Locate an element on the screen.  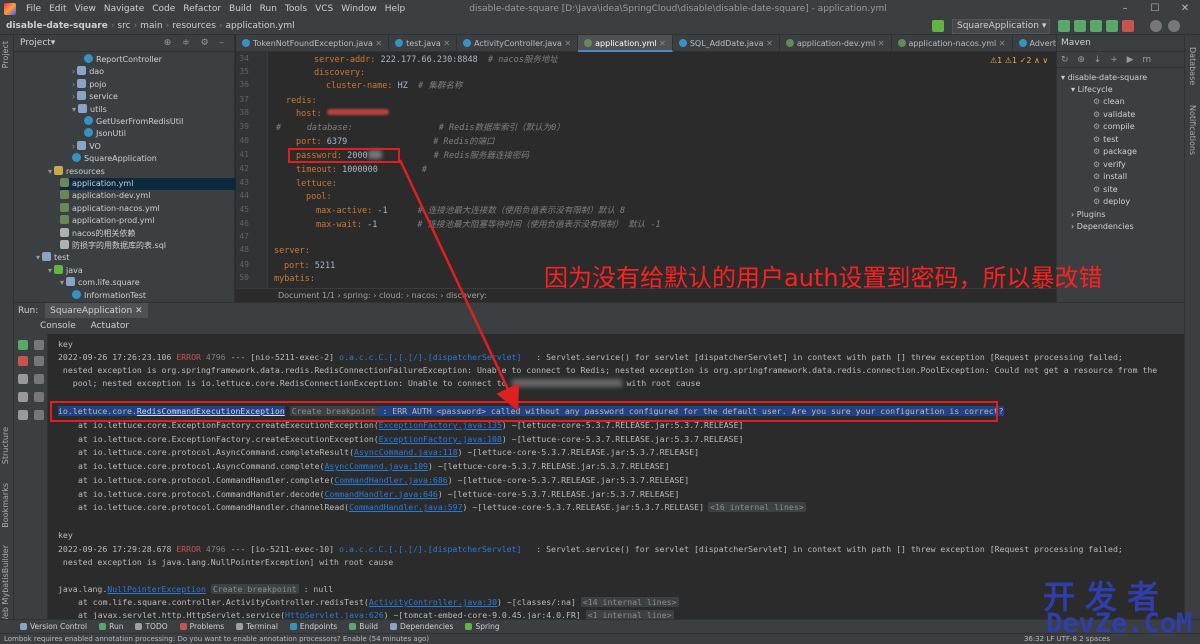
profile-icon is located at coordinates (1112, 26).